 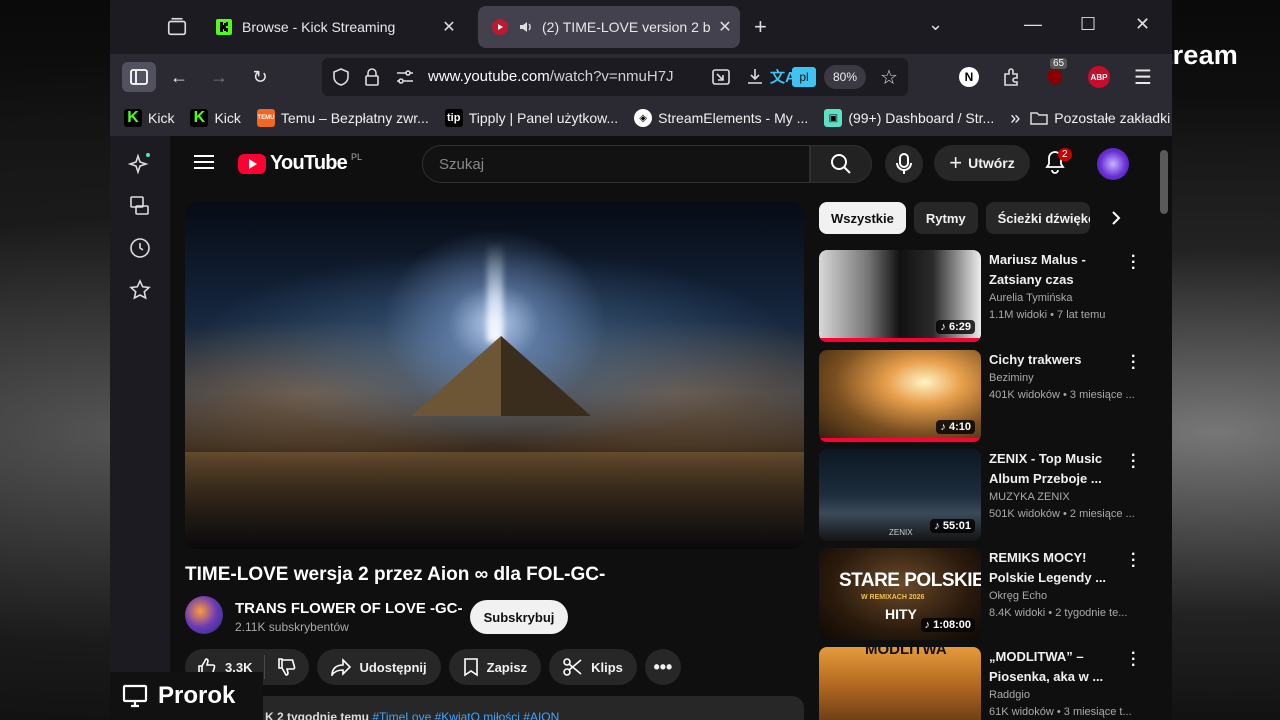 I want to click on video-thumbnail: ♪ 4:10, so click(x=900, y=396).